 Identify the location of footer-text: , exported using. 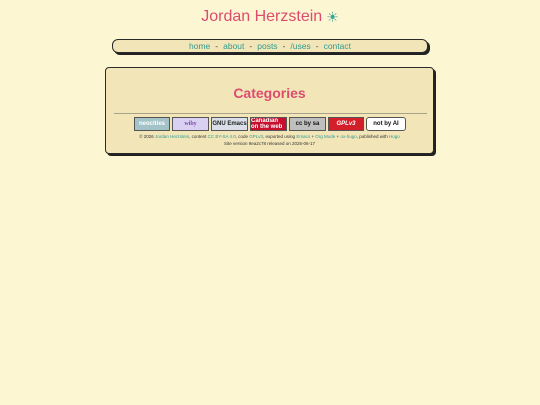
(279, 136).